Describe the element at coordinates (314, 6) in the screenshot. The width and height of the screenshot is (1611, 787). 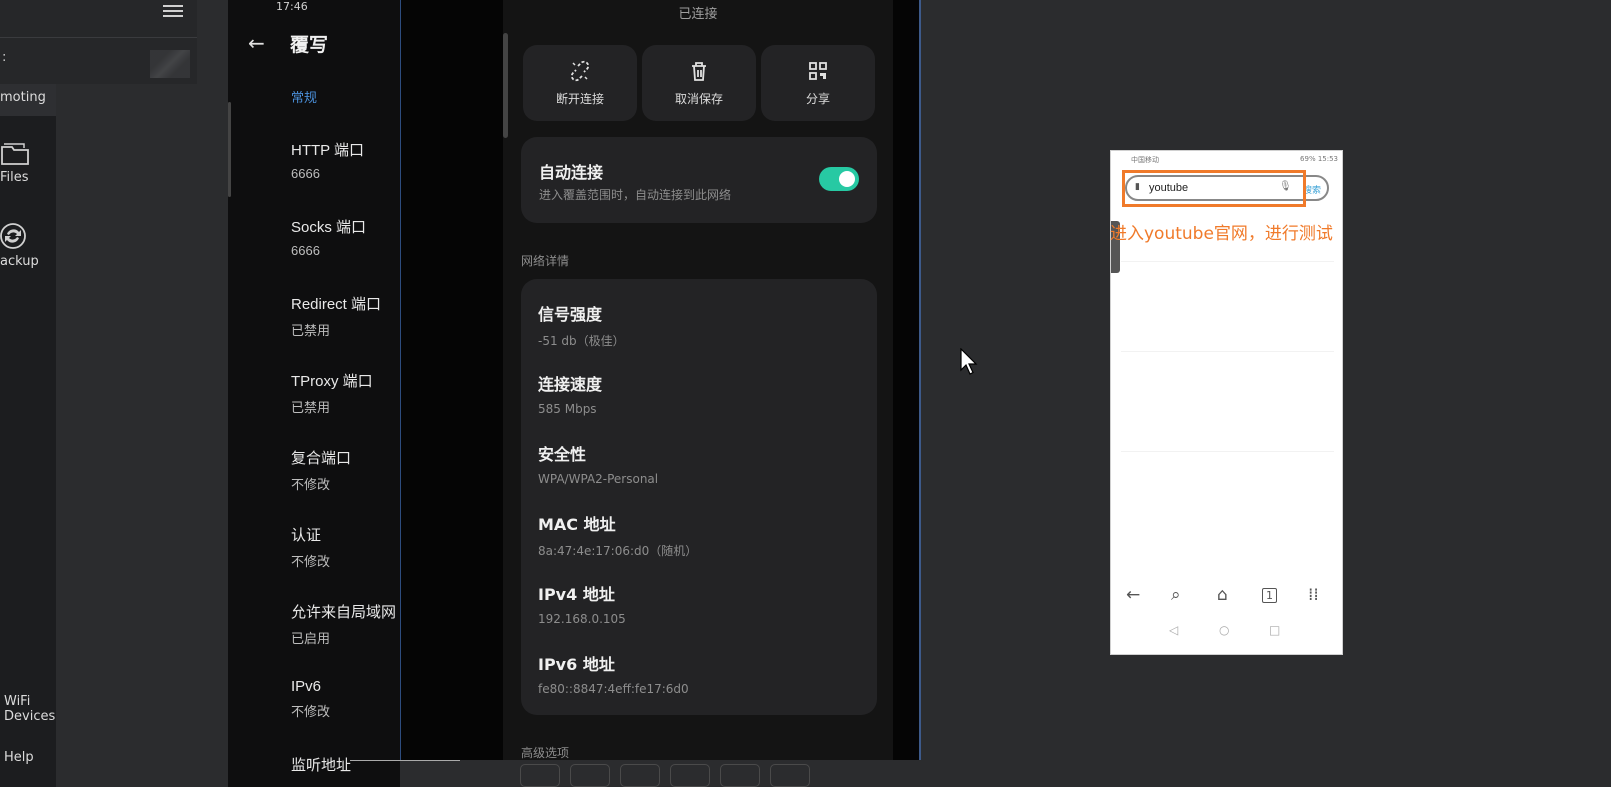
I see `status-bar: 17:46` at that location.